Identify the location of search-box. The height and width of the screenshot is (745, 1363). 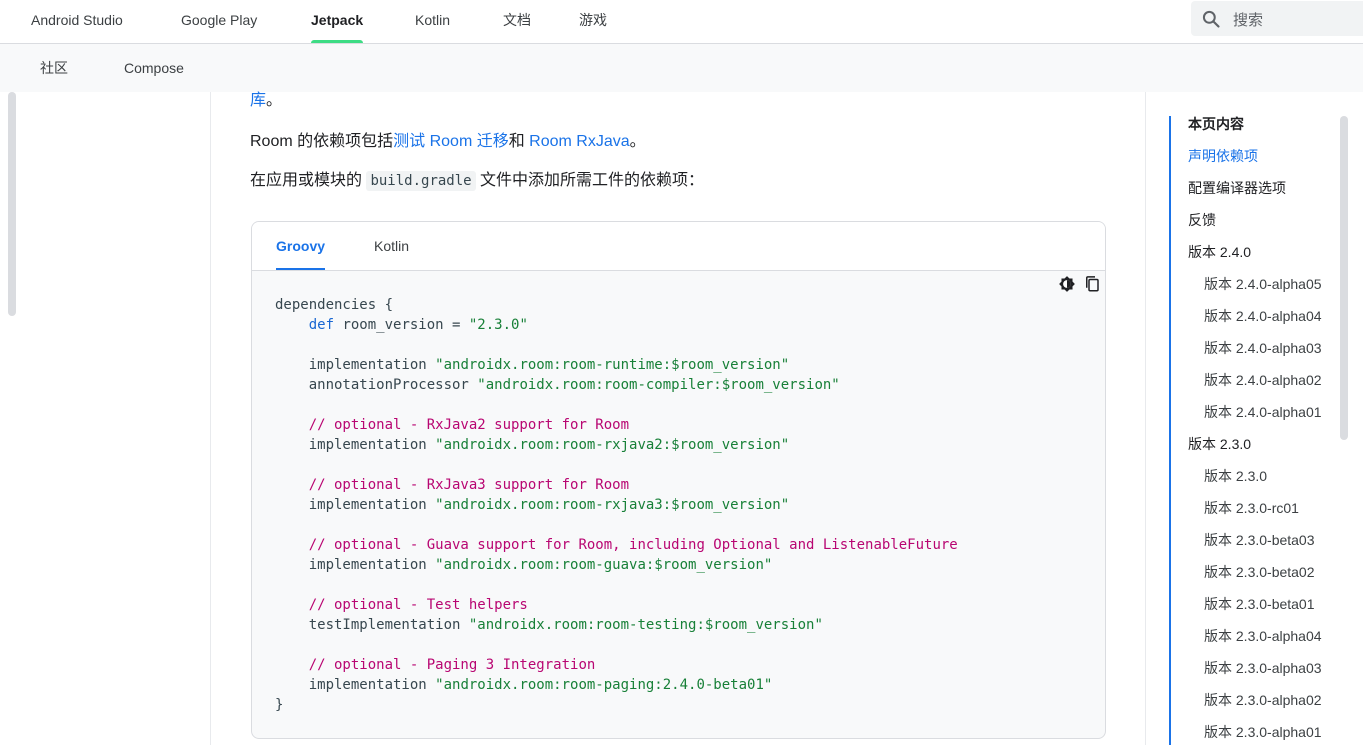
(1277, 18).